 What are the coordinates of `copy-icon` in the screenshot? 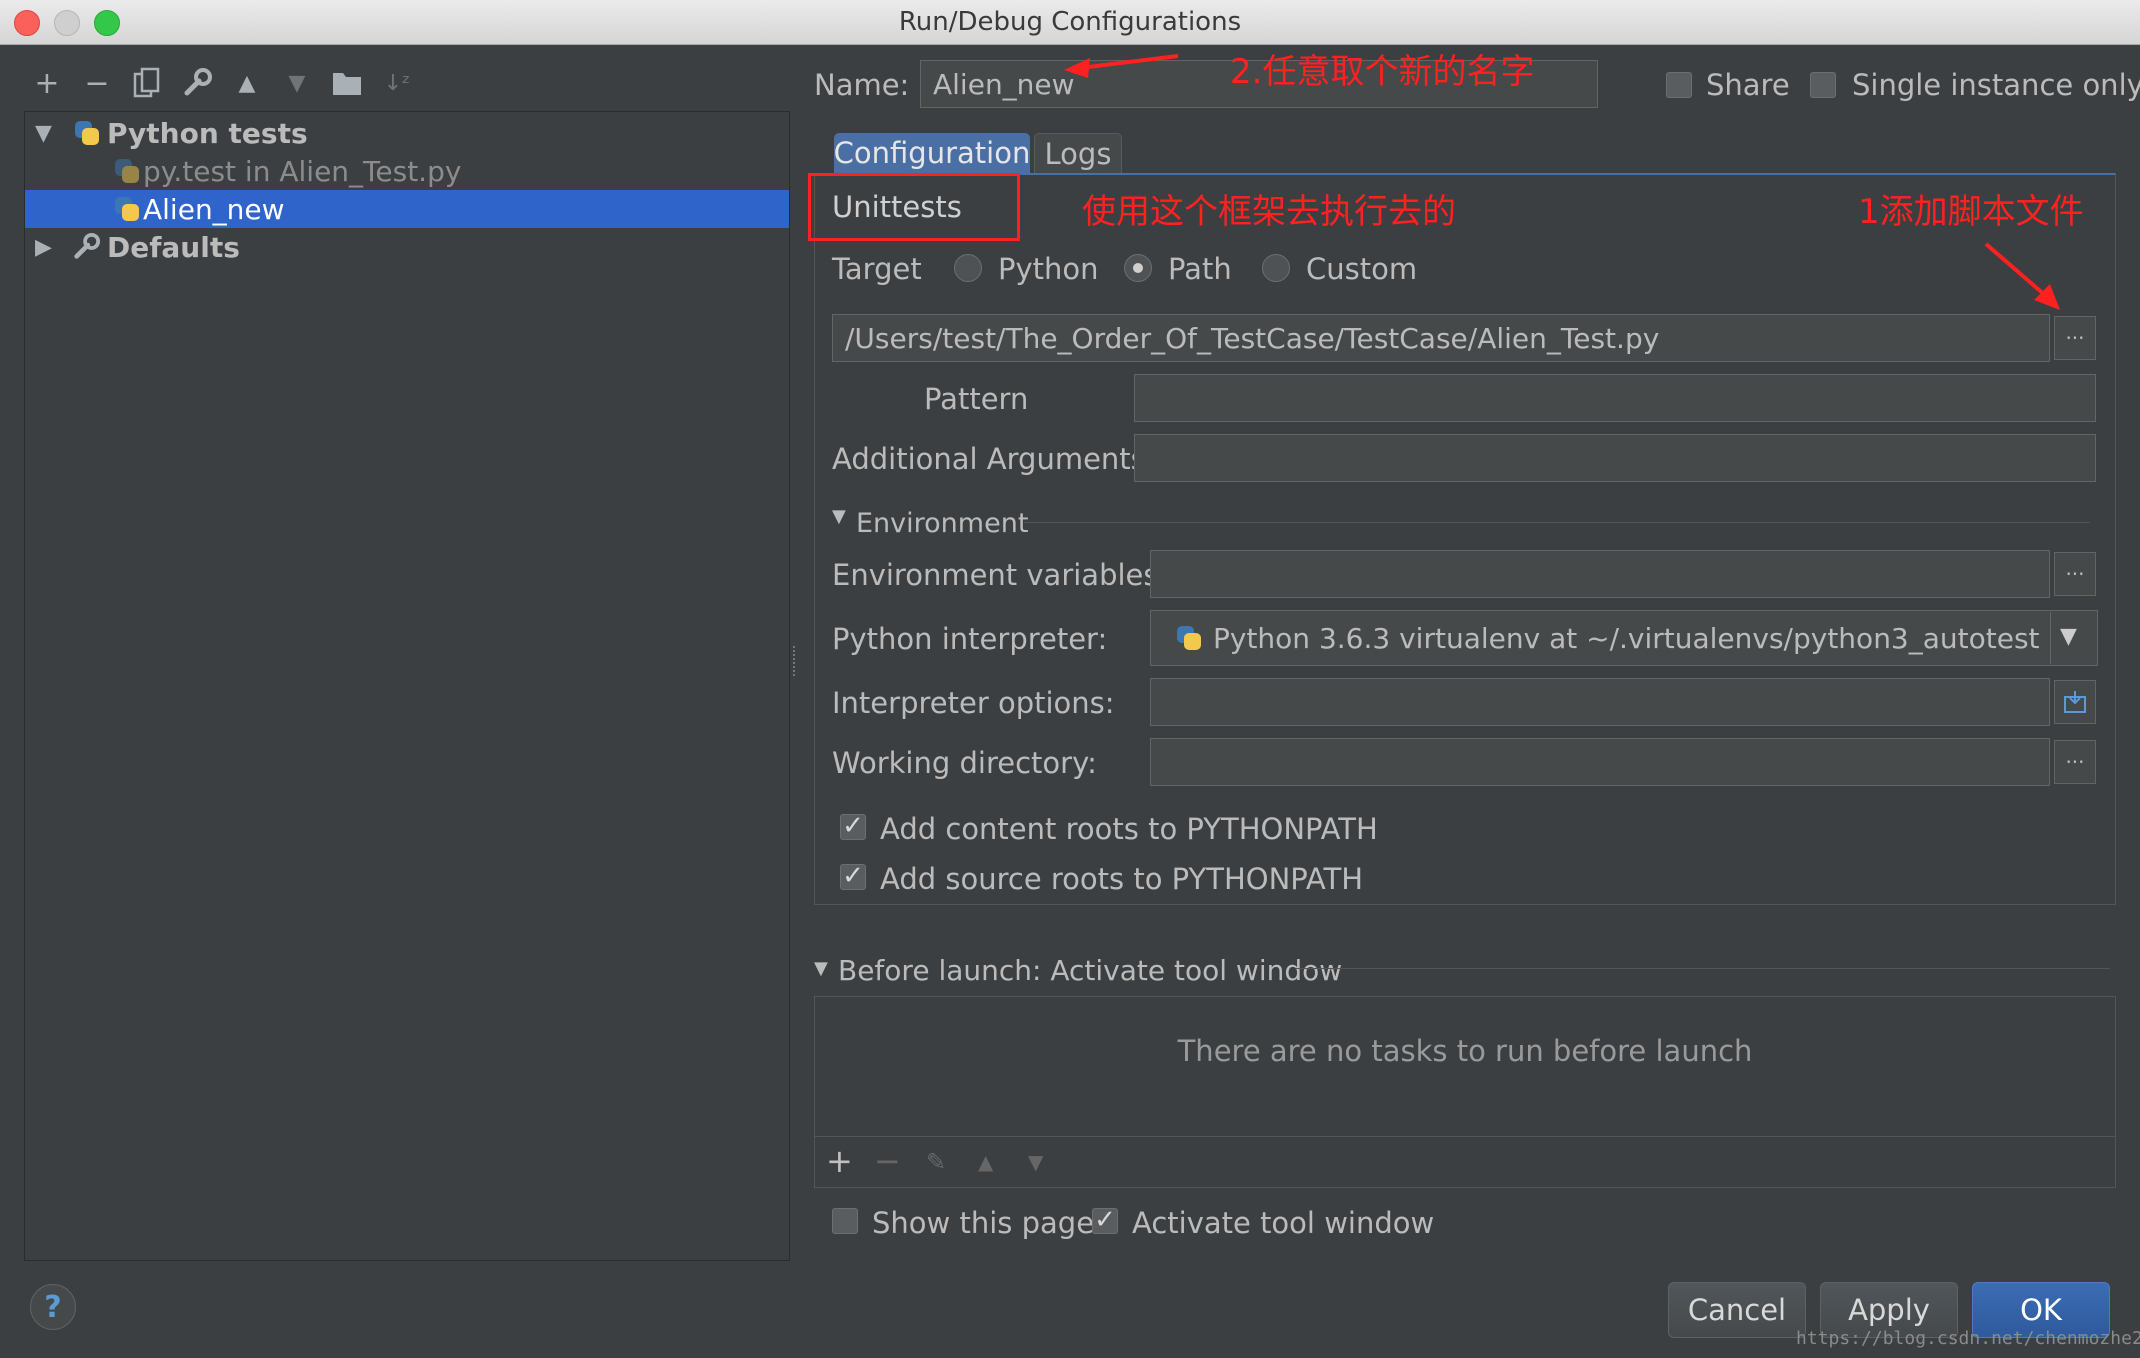 It's located at (147, 83).